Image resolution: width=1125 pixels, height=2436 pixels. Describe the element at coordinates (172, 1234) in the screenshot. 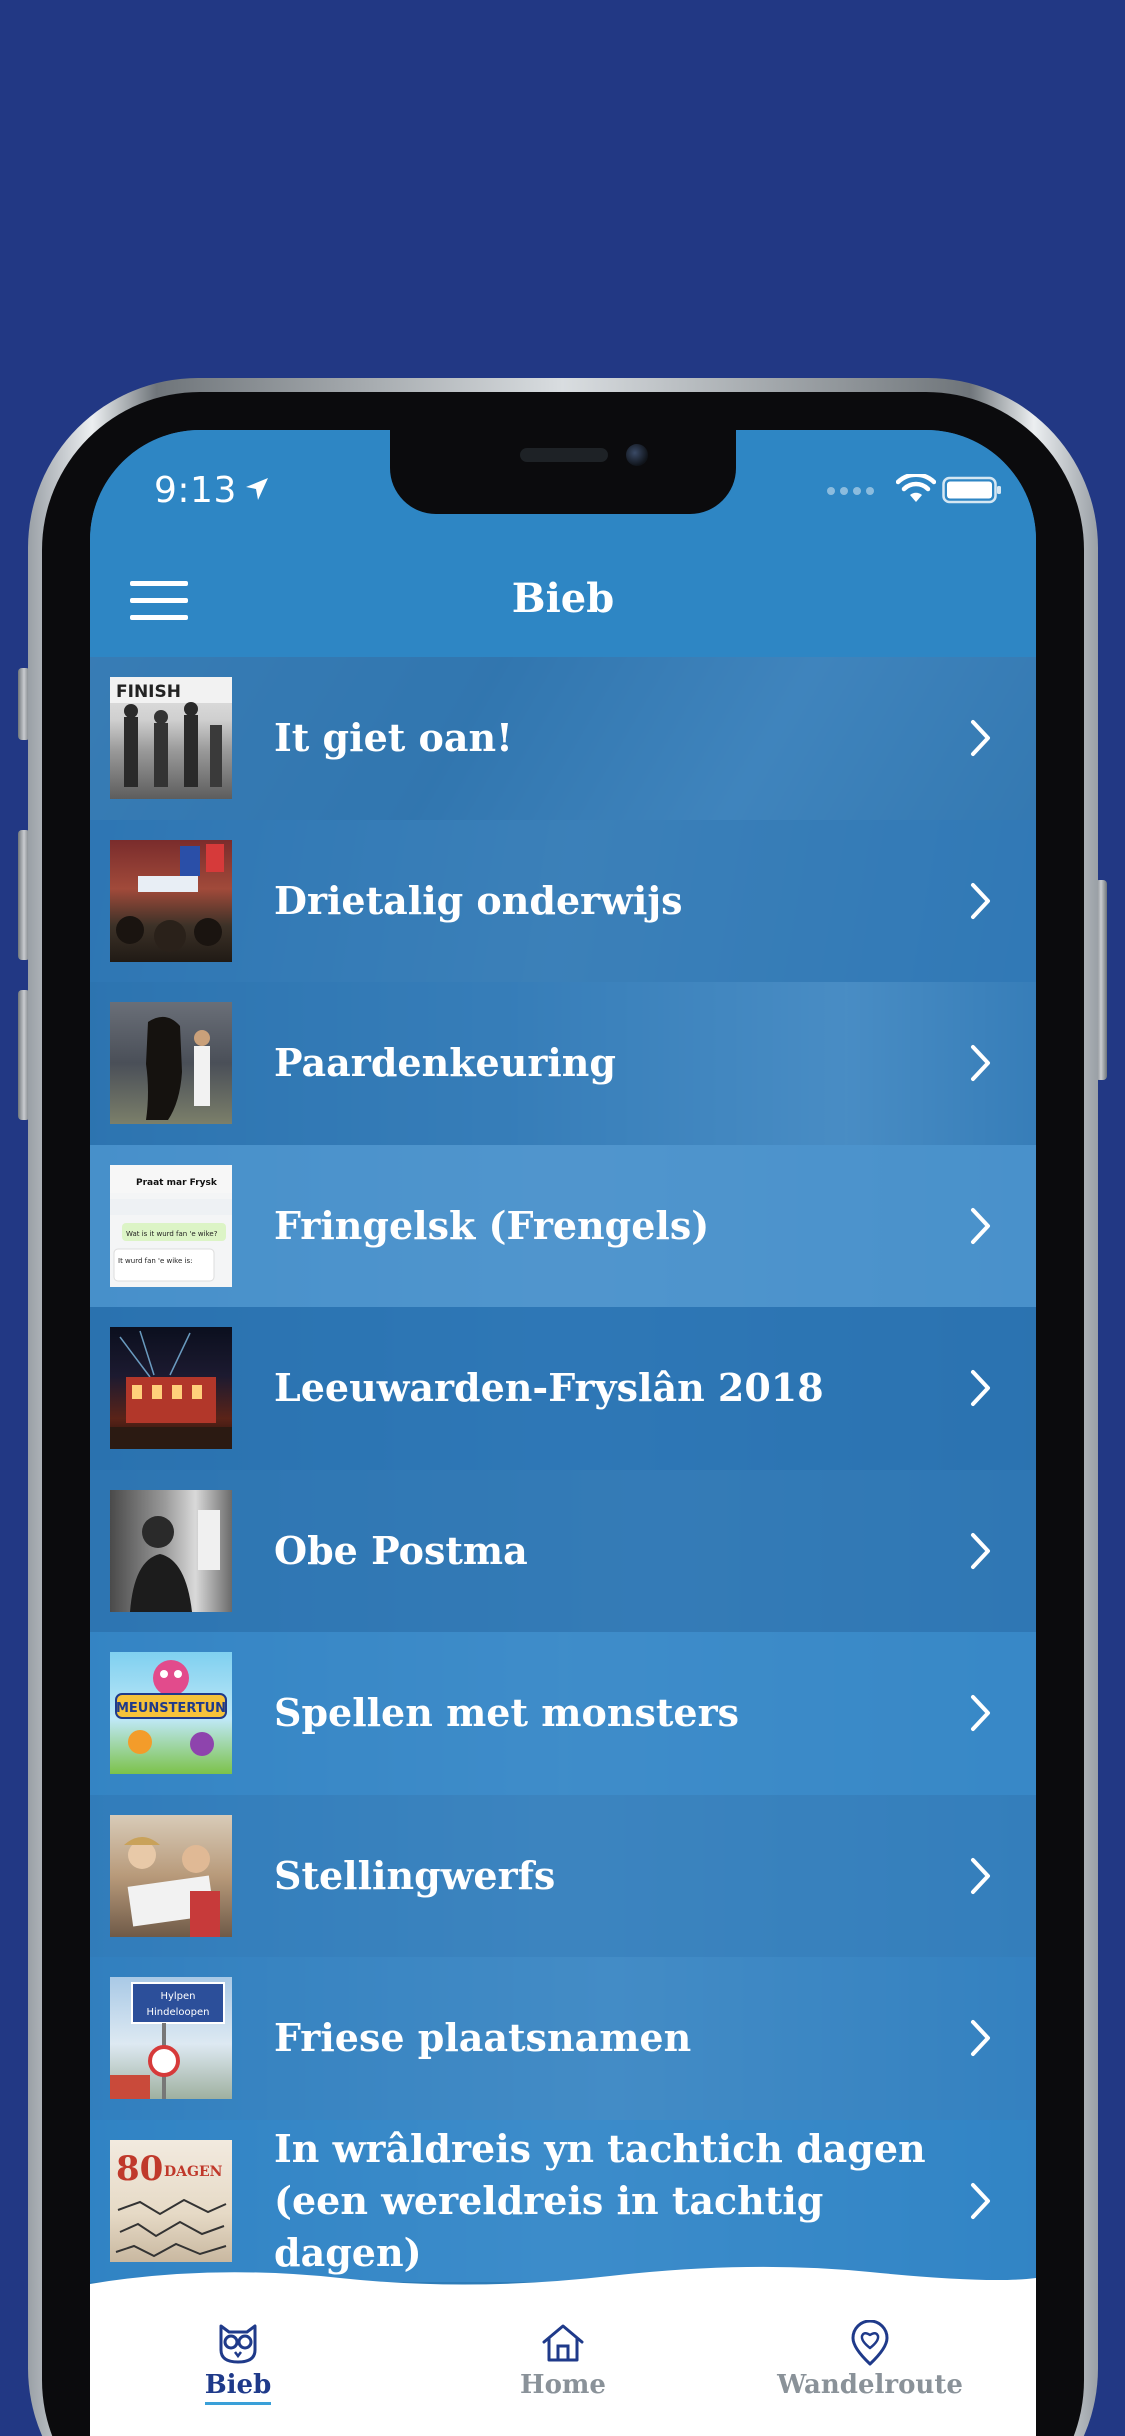

I see `chat-message-1: Wat is it wurd fan 'e wike?` at that location.